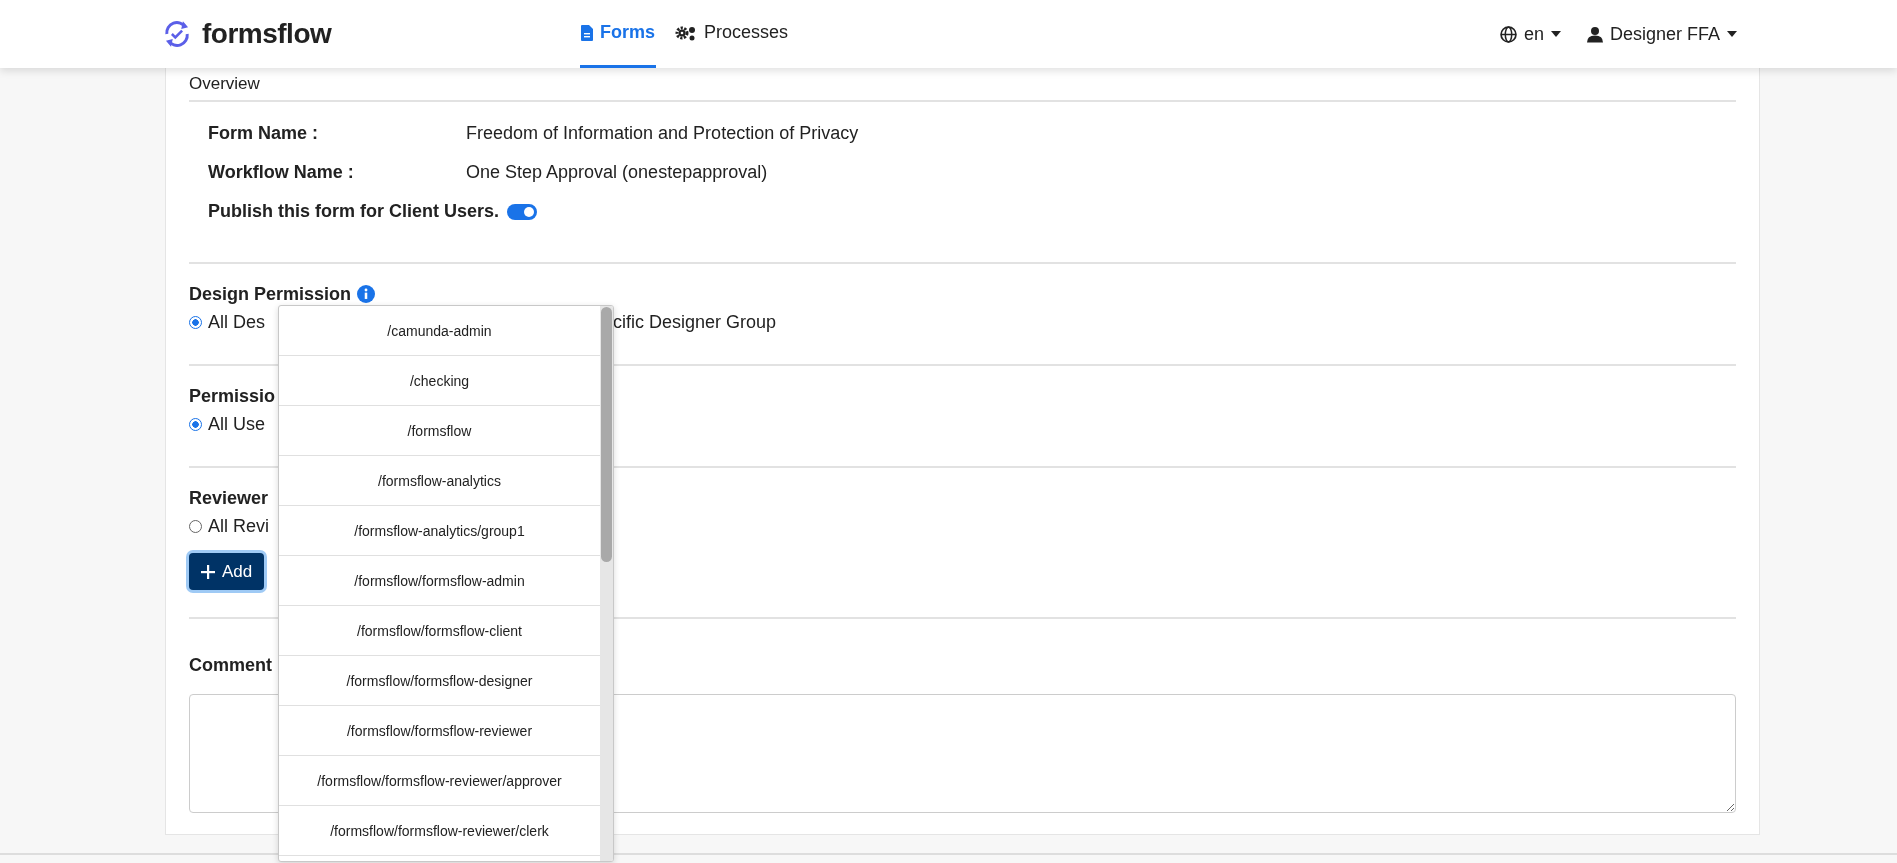 The image size is (1897, 863). Describe the element at coordinates (229, 498) in the screenshot. I see `section-title: Reviewer` at that location.